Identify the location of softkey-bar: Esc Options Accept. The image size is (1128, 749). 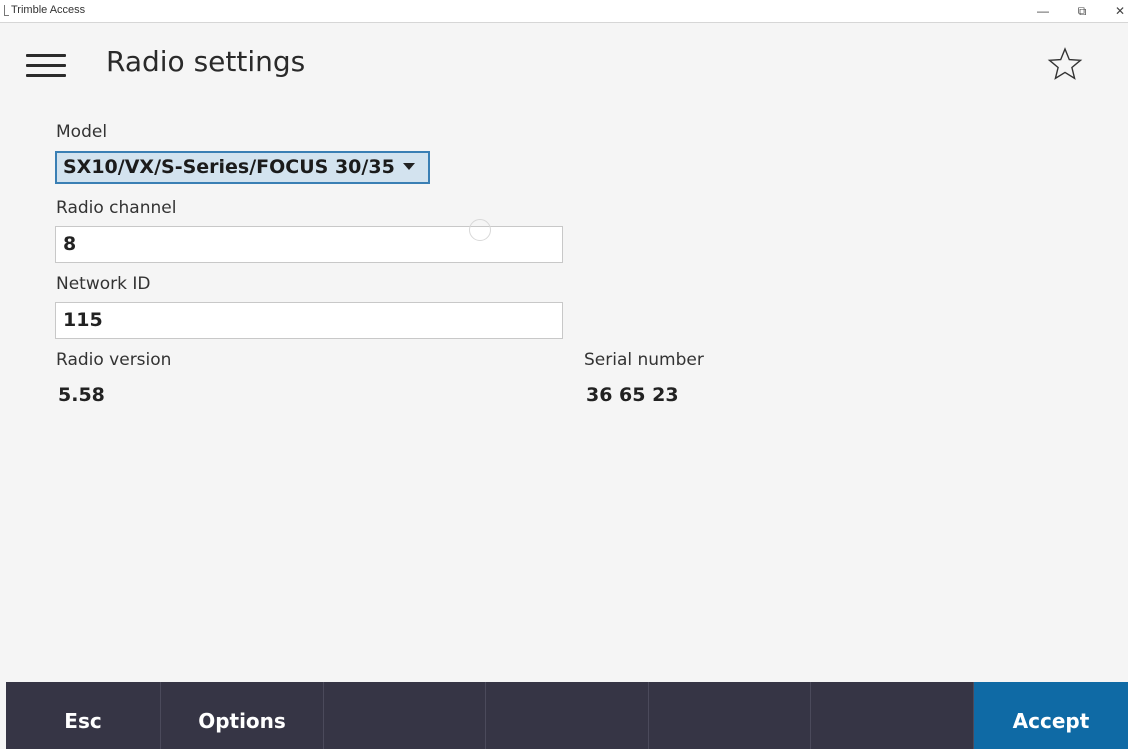
(567, 715).